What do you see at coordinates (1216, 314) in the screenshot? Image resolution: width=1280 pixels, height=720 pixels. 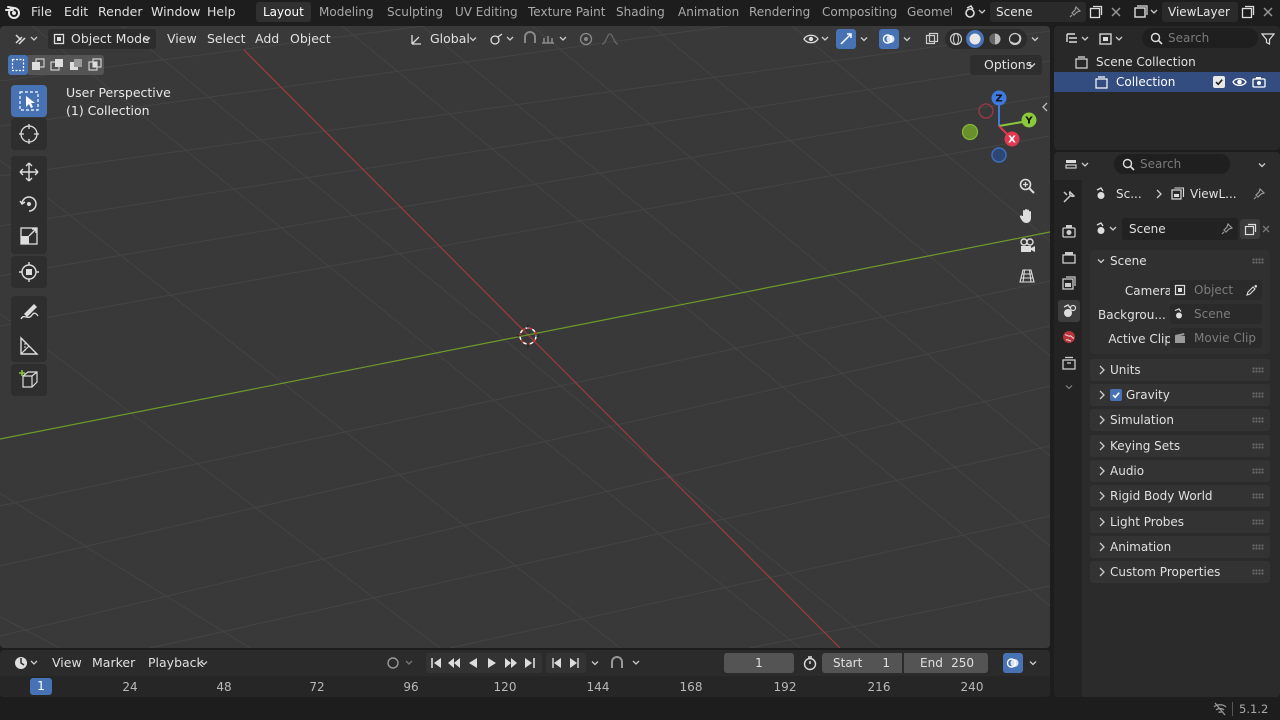 I see `background-scene-field: Scene` at bounding box center [1216, 314].